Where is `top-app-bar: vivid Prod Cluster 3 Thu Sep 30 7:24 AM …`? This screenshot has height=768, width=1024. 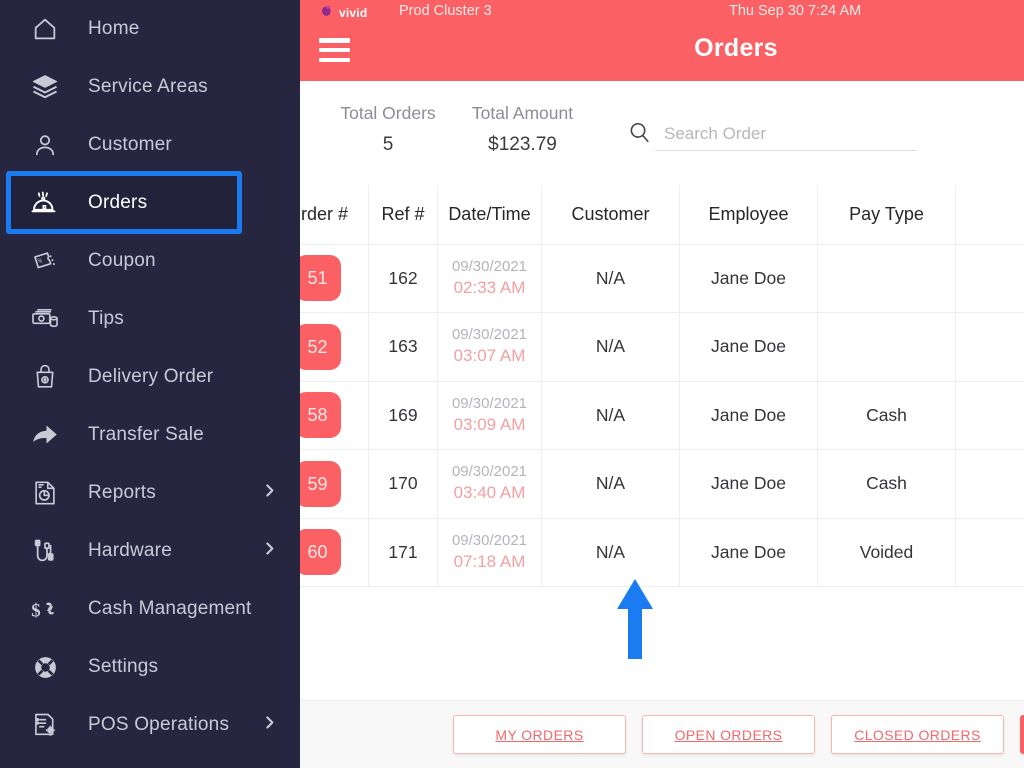 top-app-bar: vivid Prod Cluster 3 Thu Sep 30 7:24 AM … is located at coordinates (662, 40).